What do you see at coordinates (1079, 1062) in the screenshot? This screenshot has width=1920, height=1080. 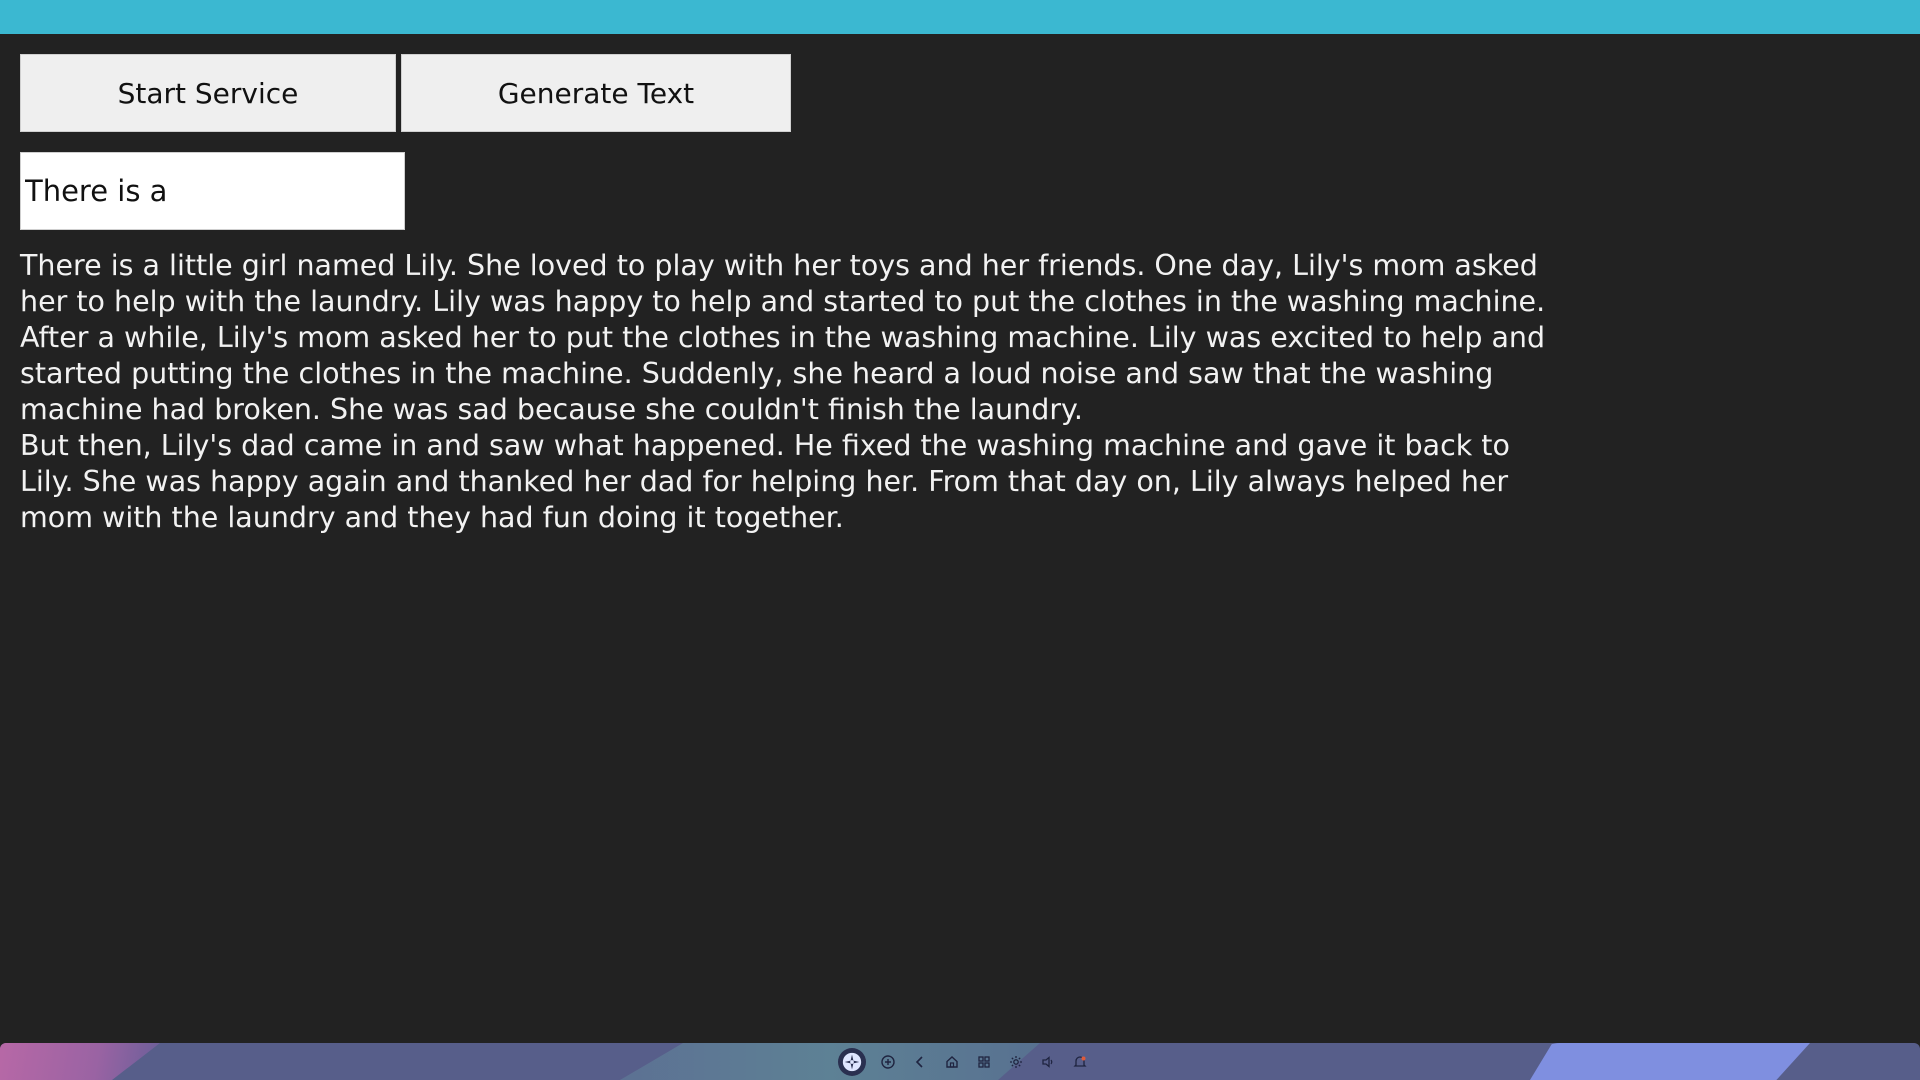 I see `notification-icon` at bounding box center [1079, 1062].